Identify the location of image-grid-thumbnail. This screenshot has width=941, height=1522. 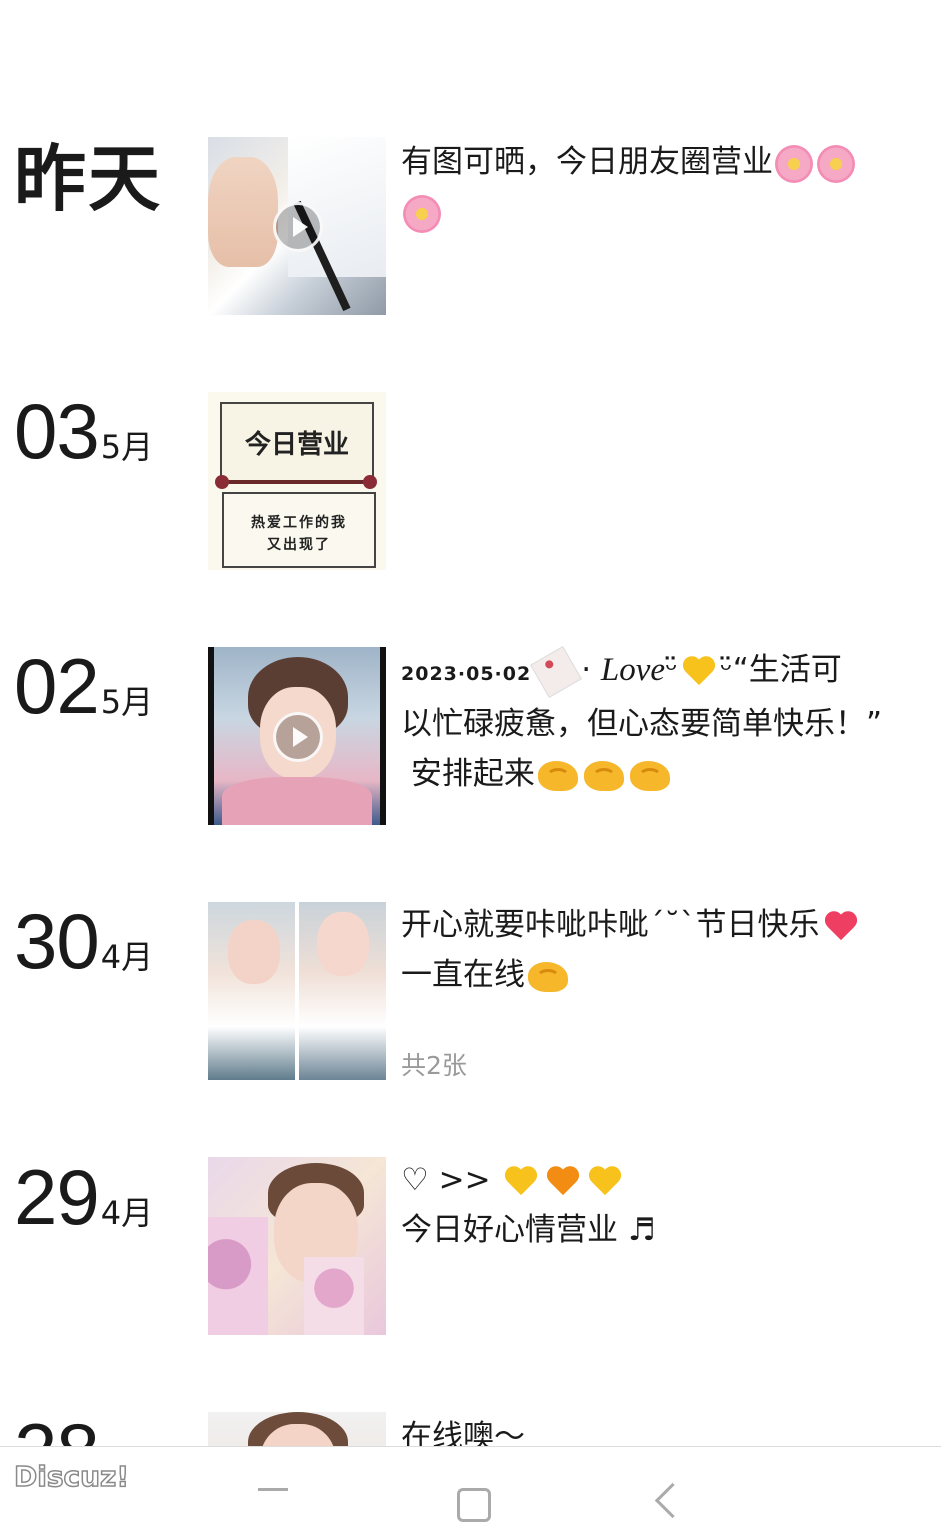
(297, 991).